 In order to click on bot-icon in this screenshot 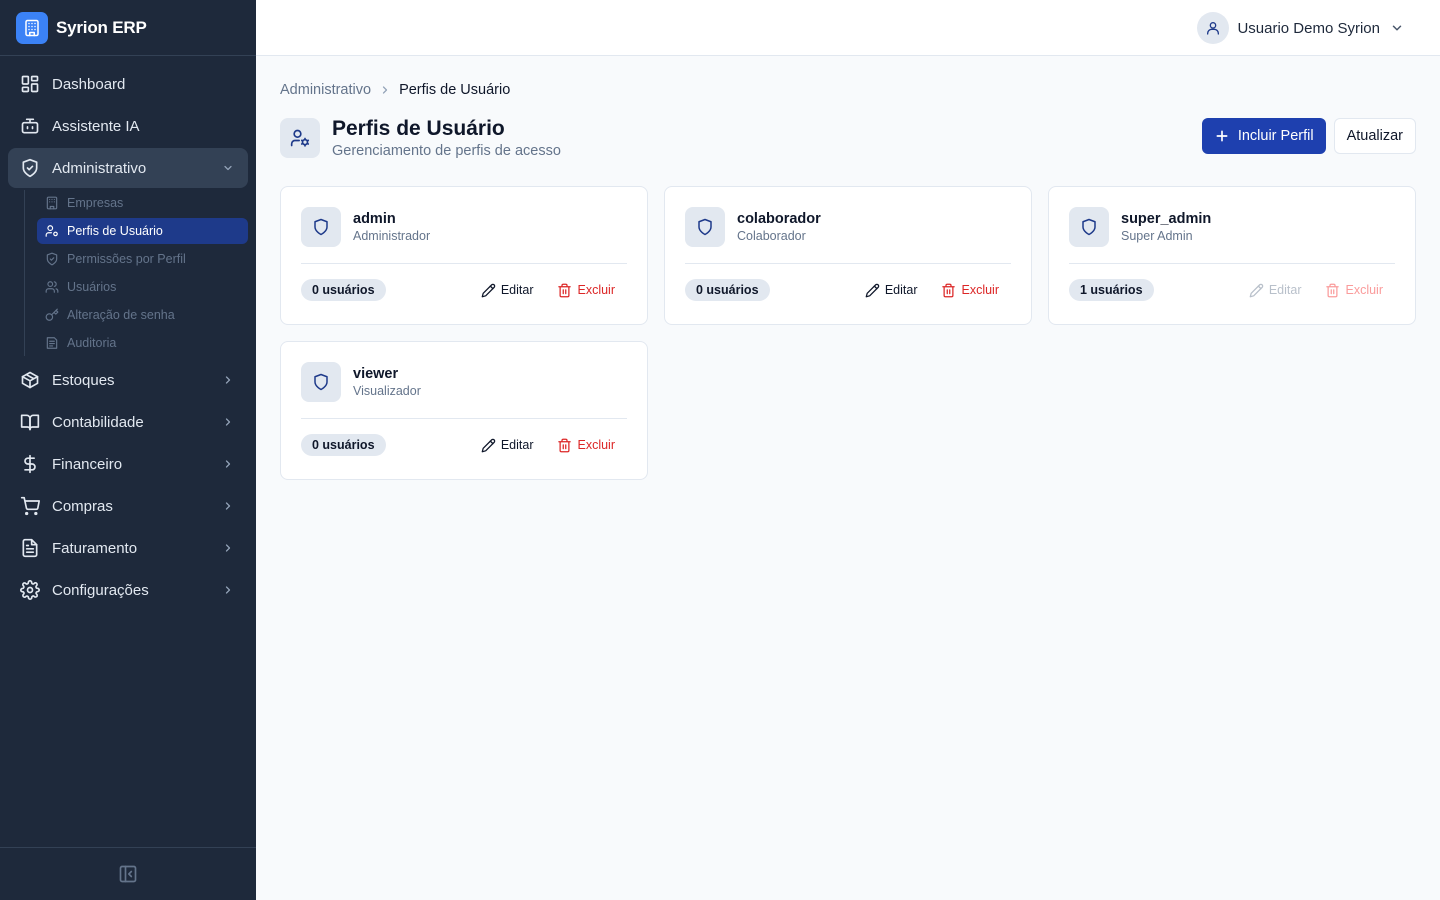, I will do `click(30, 126)`.